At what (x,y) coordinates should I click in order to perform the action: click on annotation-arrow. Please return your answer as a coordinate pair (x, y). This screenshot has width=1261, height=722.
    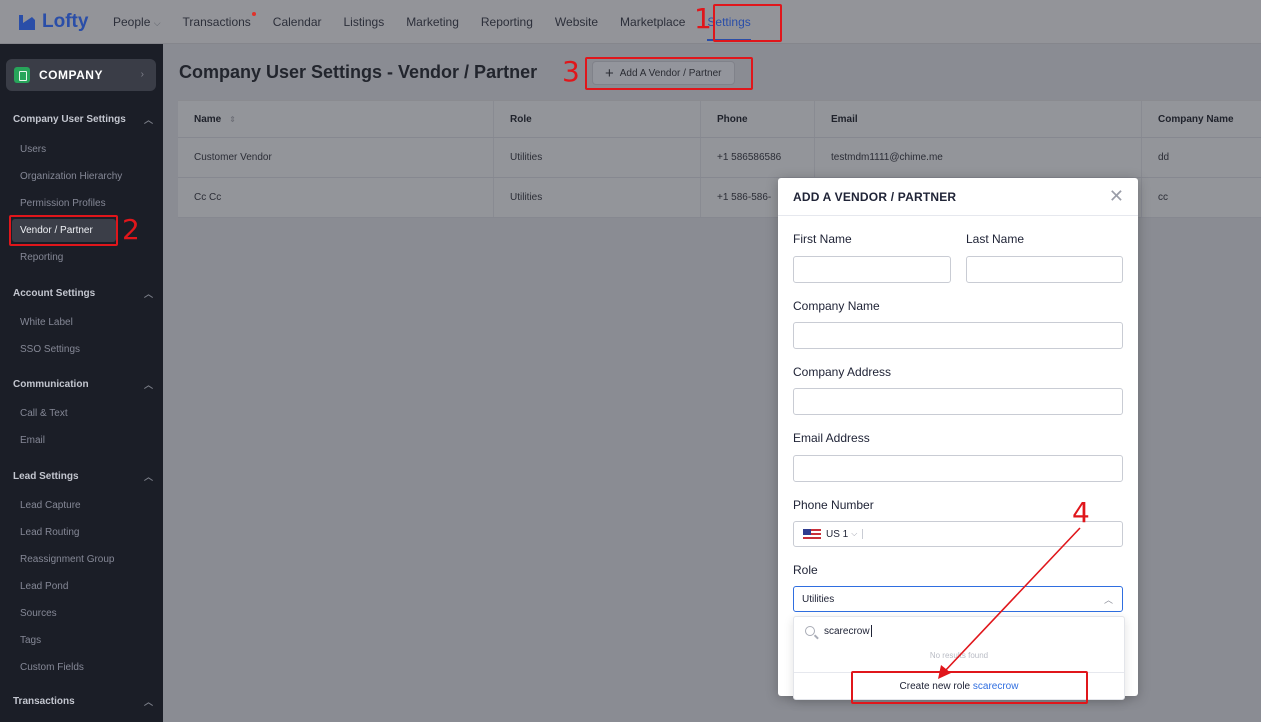
    Looking at the image, I should click on (1009, 603).